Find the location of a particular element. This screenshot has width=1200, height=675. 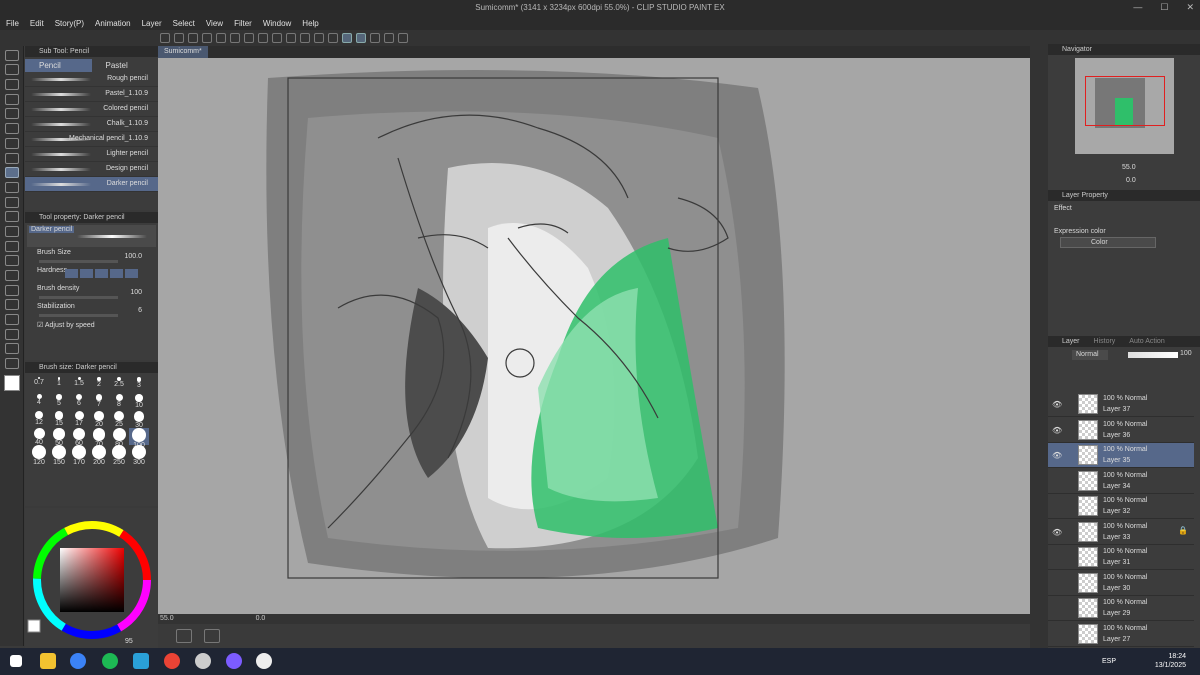

file-explorer-icon is located at coordinates (48, 661).